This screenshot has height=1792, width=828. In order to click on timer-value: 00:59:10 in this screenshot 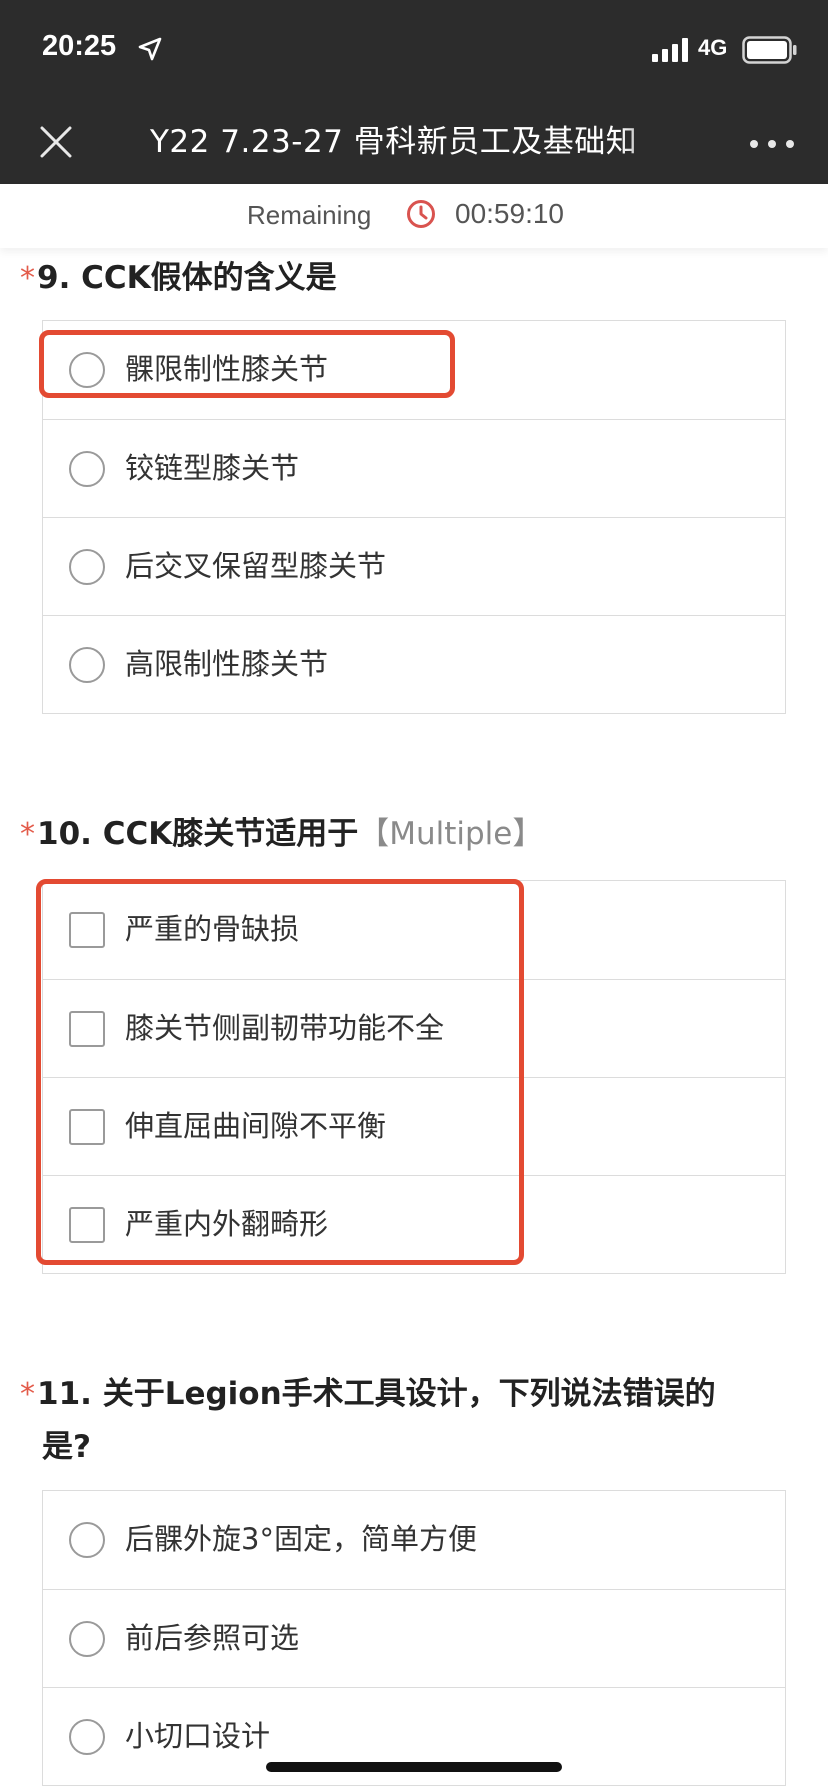, I will do `click(509, 213)`.